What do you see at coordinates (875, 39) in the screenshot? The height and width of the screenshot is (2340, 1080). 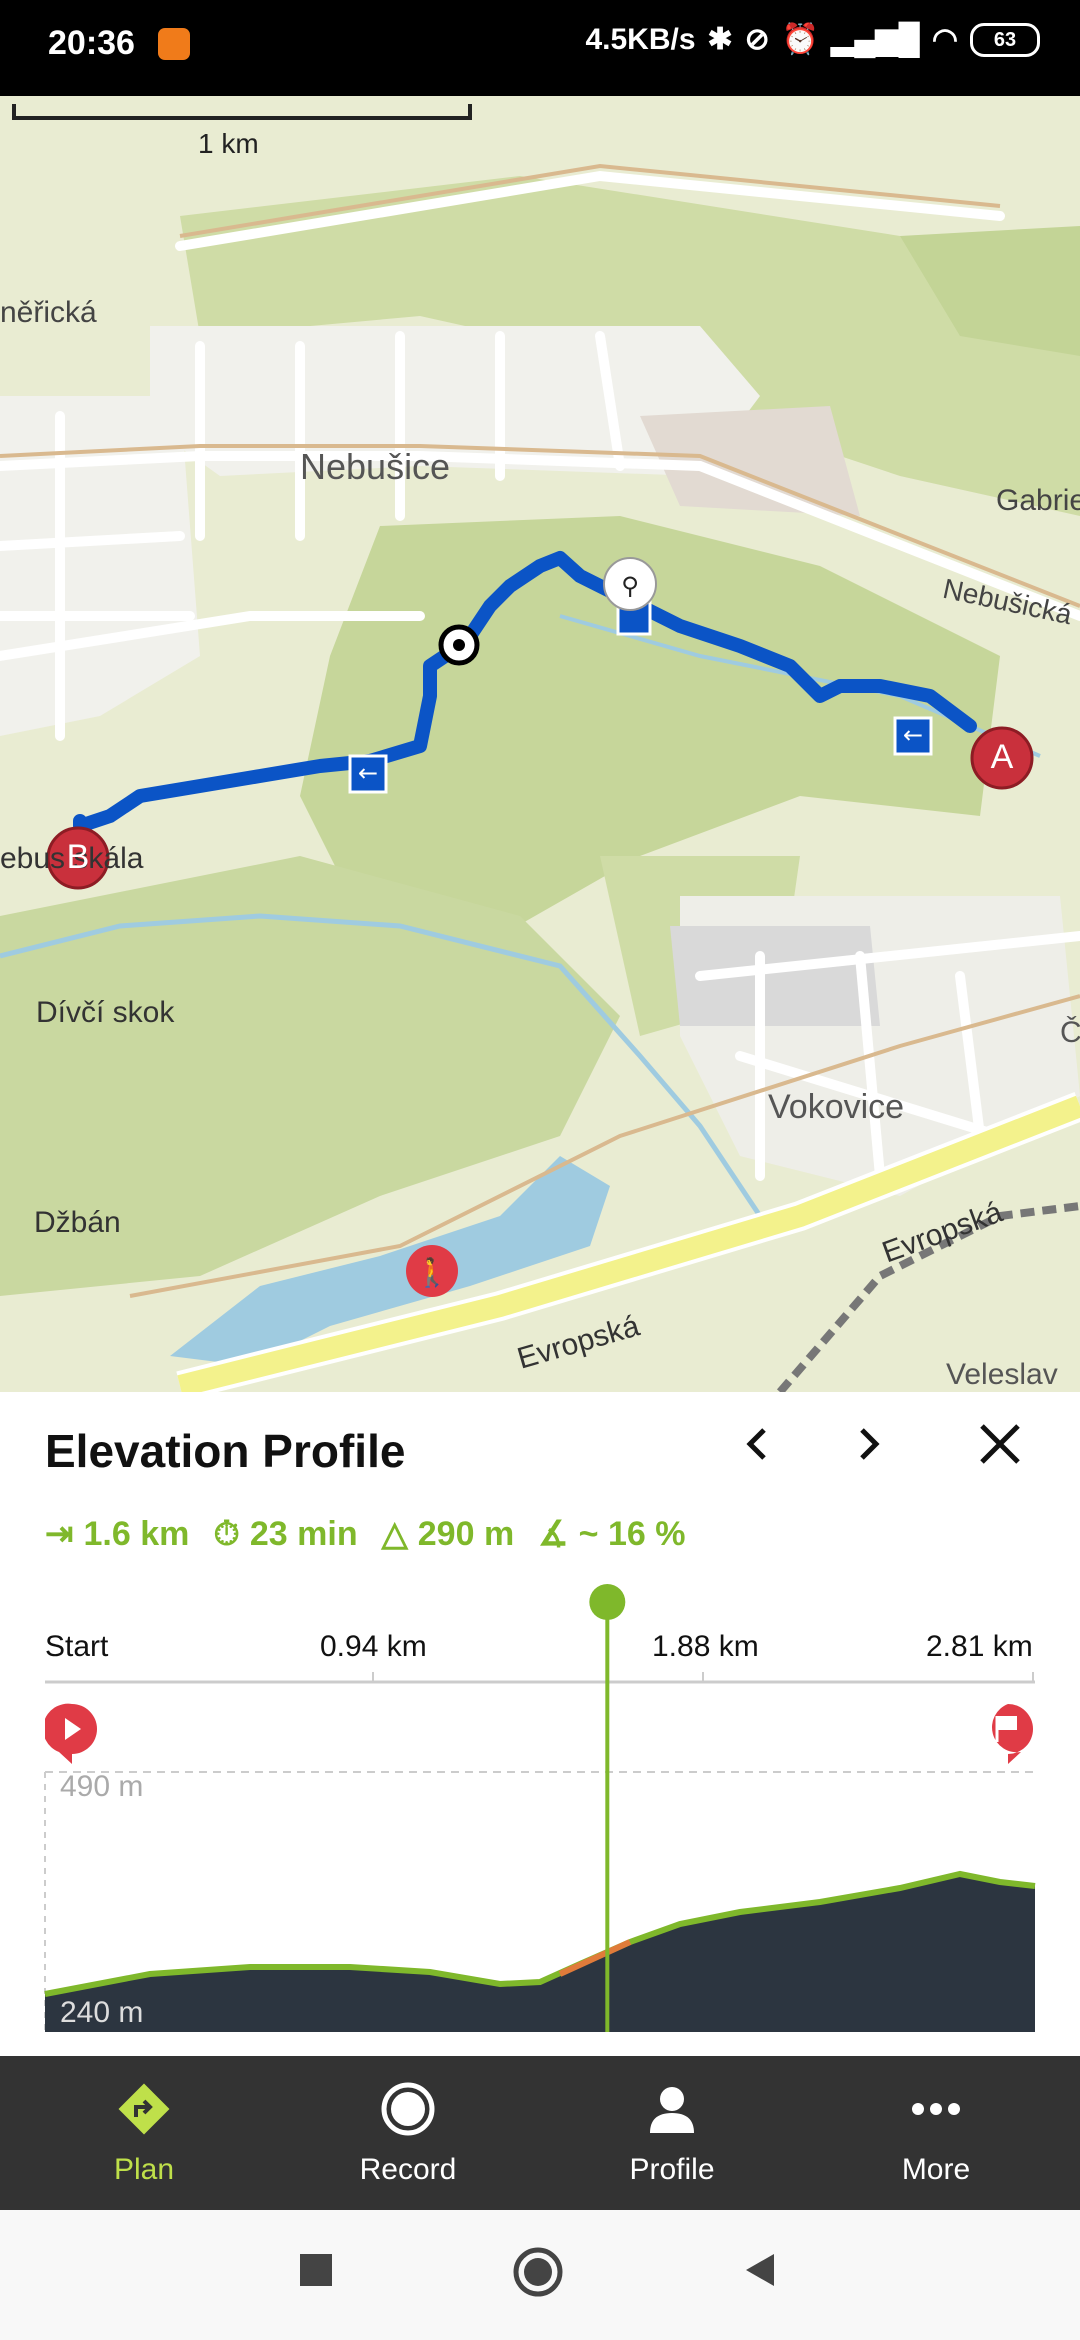 I see `signal-icon: ▂▄▆█` at bounding box center [875, 39].